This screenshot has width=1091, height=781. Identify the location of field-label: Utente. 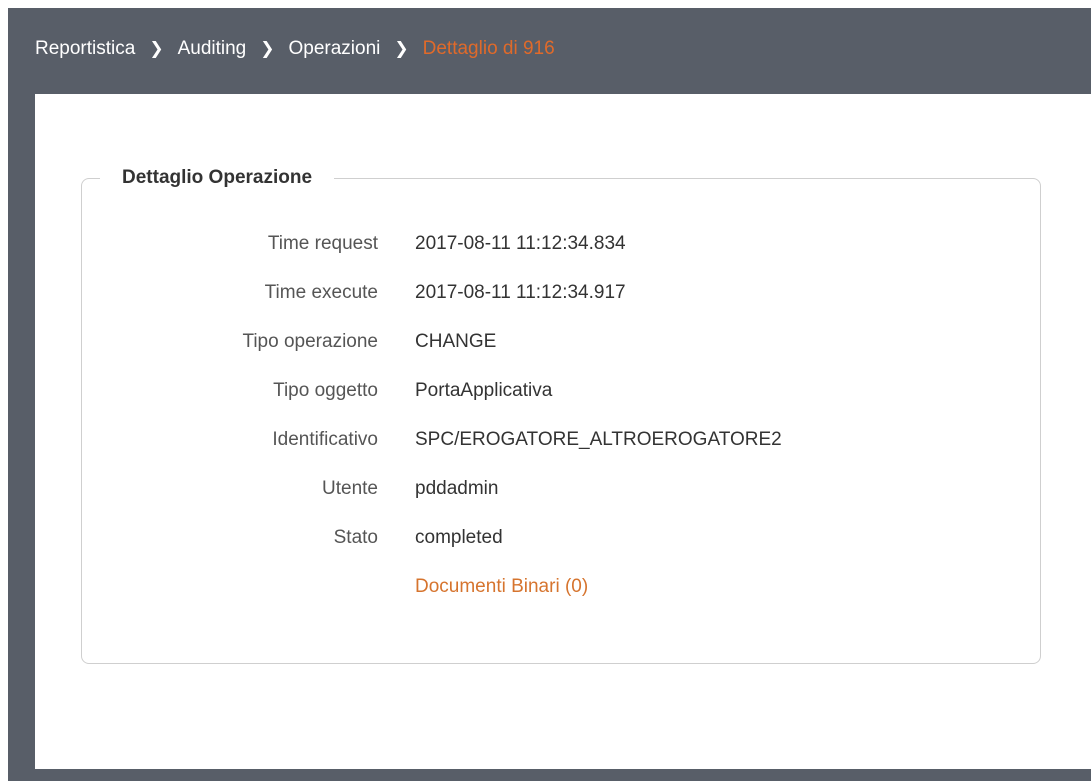
(350, 488).